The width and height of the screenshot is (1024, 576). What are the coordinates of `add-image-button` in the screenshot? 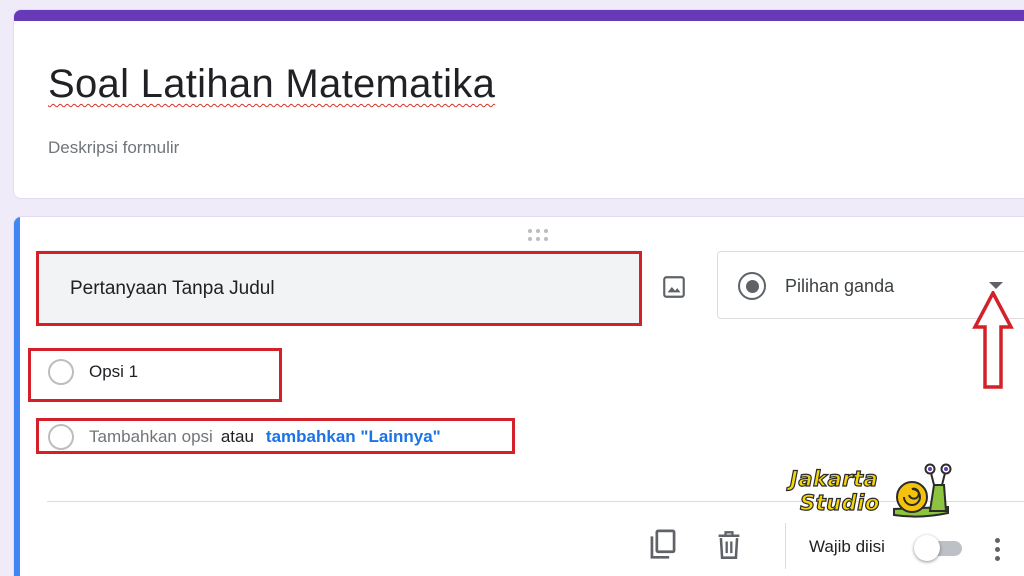 It's located at (674, 287).